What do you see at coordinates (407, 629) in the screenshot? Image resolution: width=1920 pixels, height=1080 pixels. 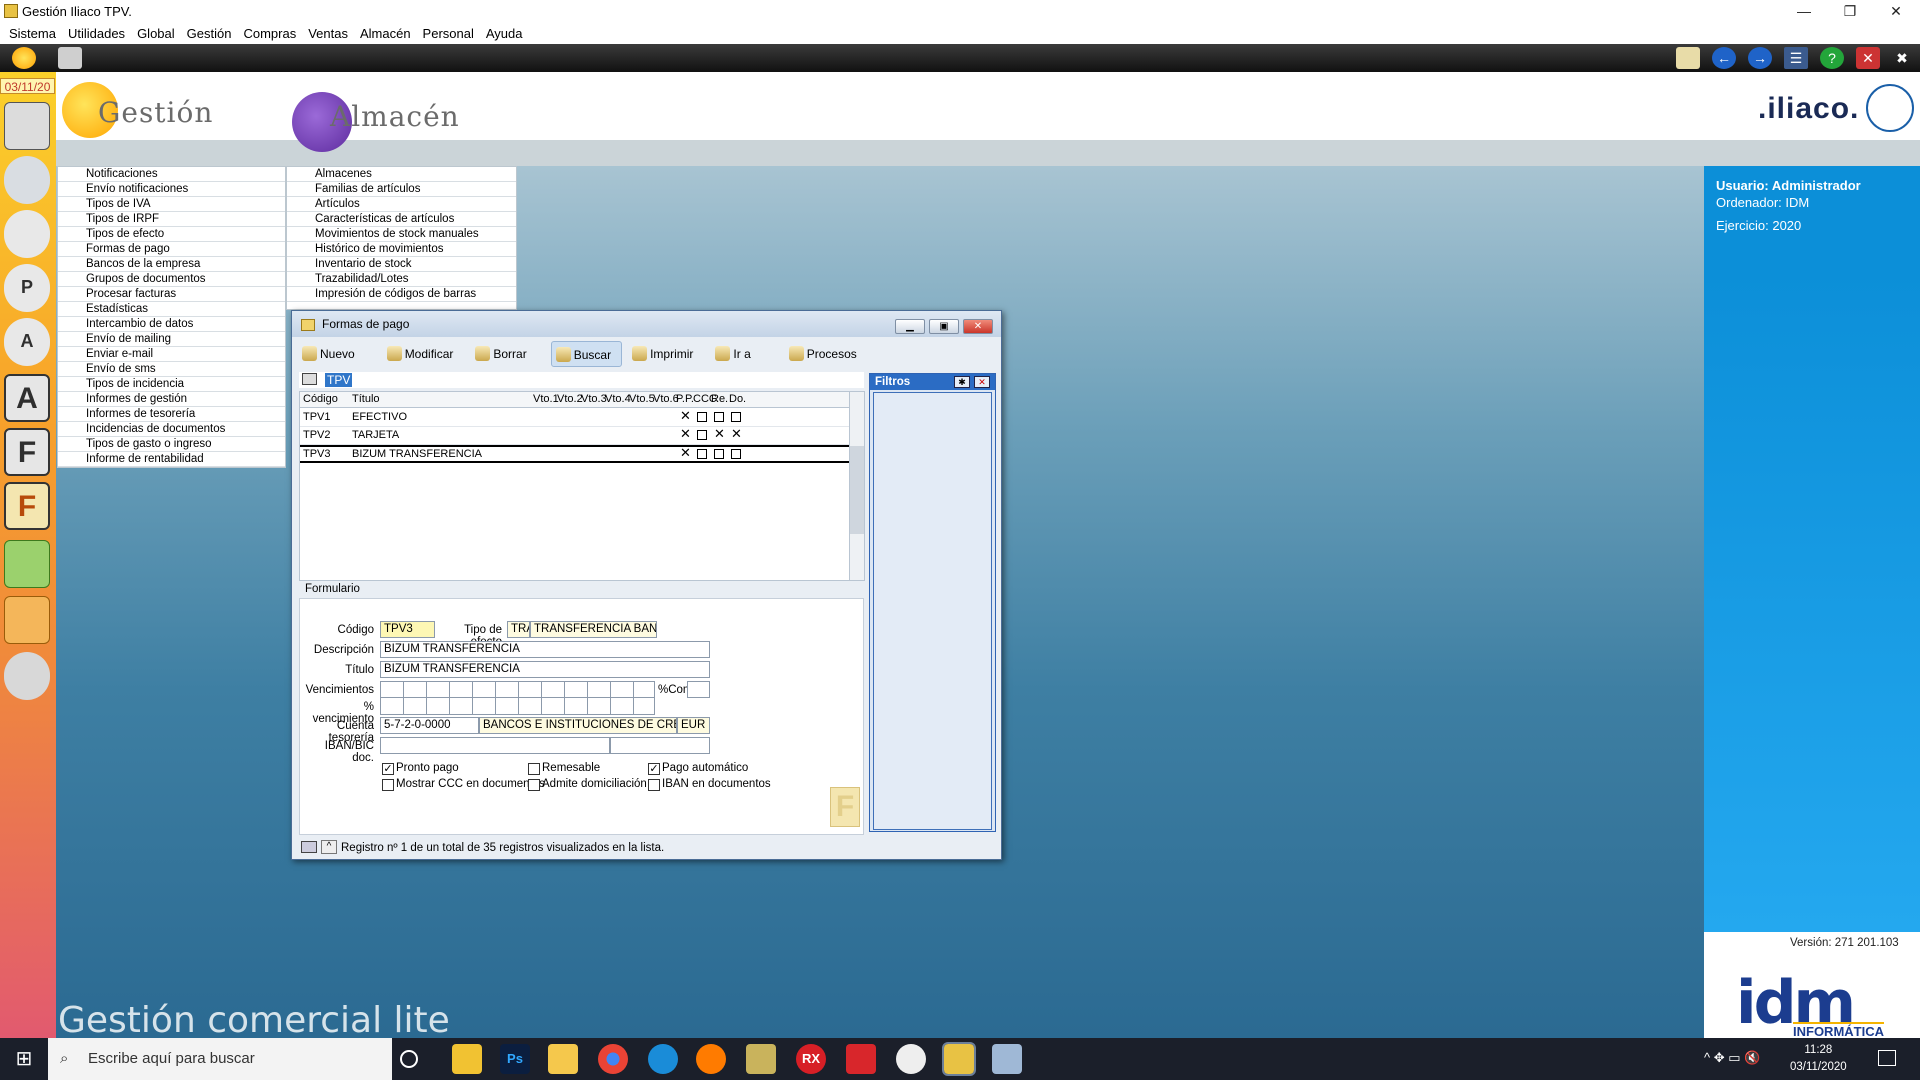 I see `codigo-field: TPV3` at bounding box center [407, 629].